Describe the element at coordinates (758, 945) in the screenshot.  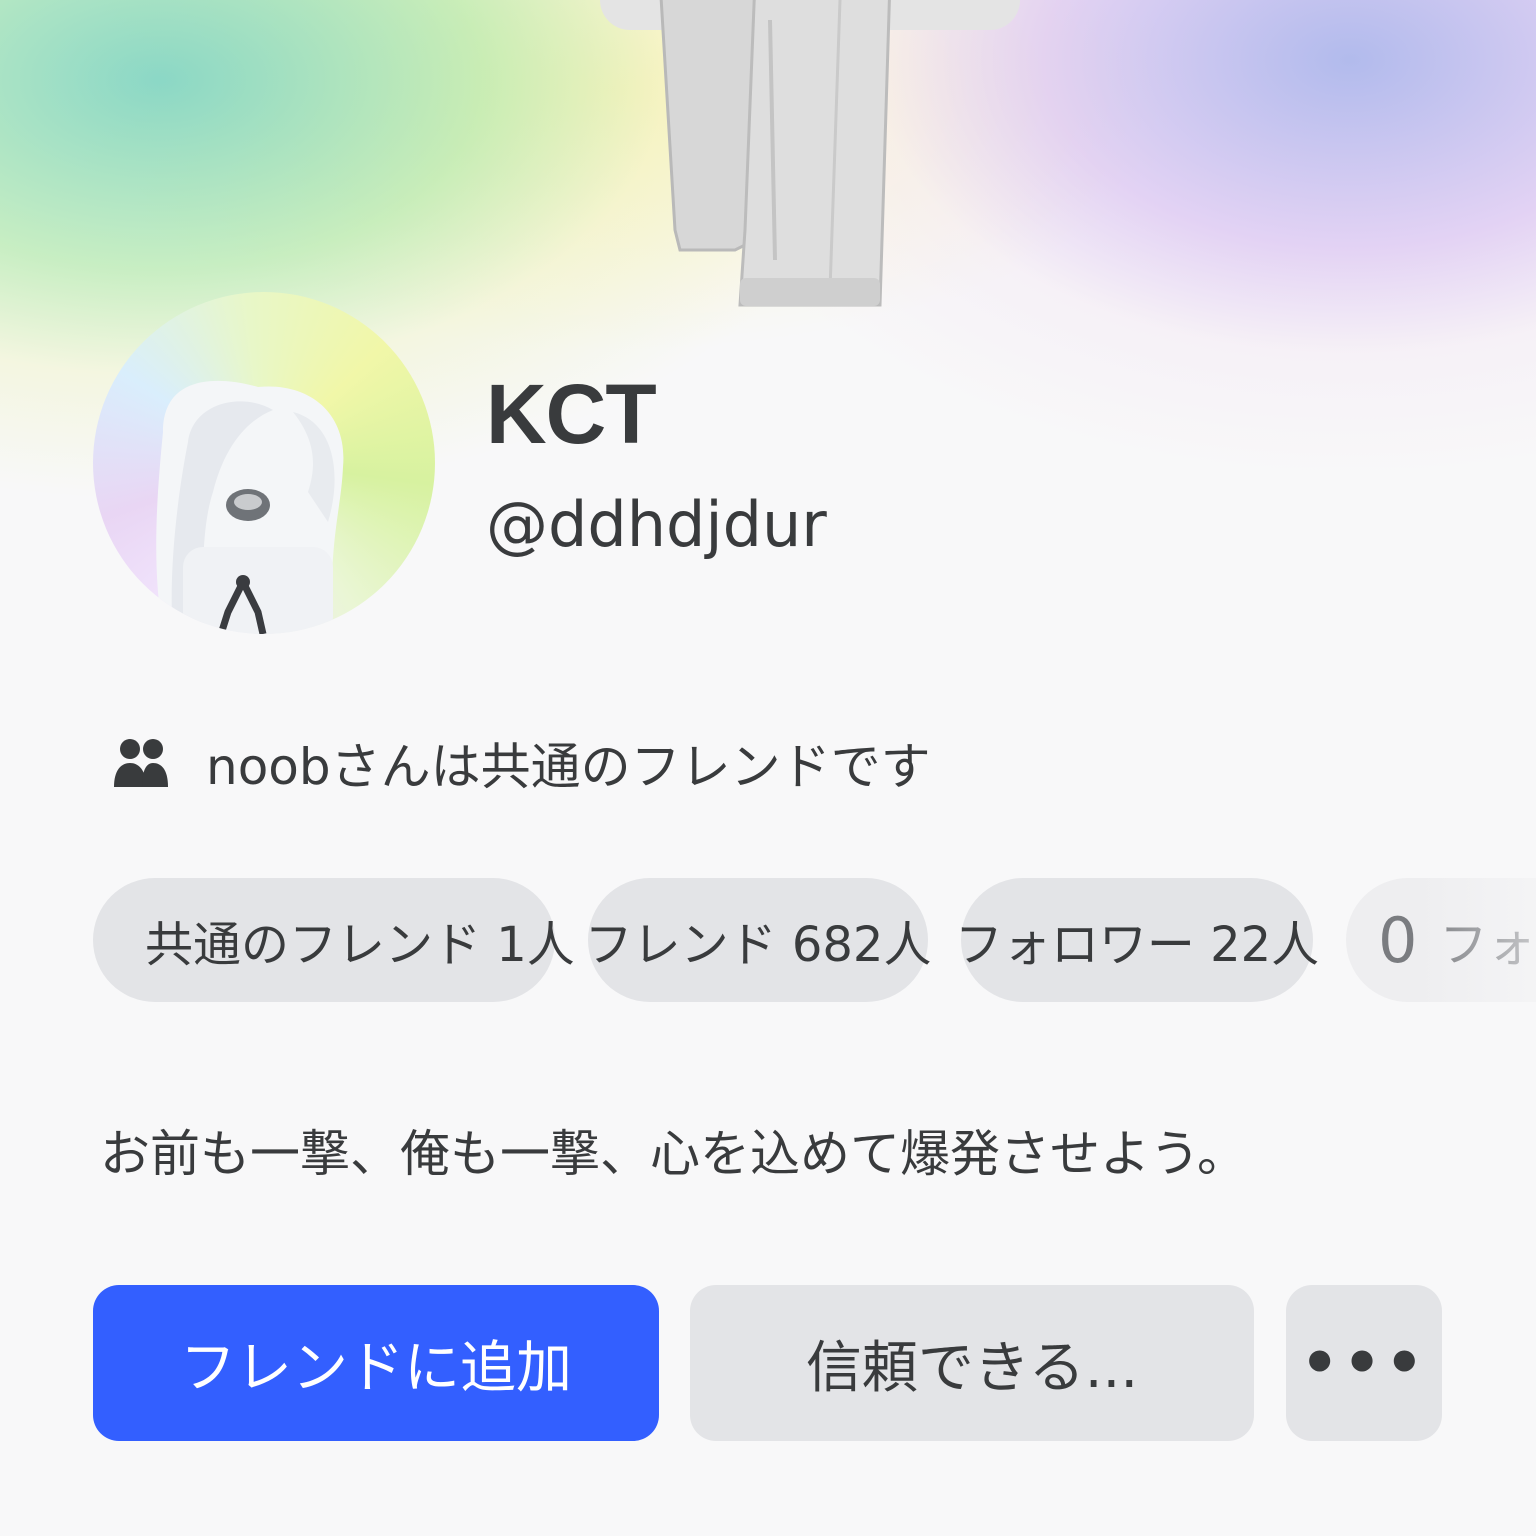
I see `friends-count-label: フレンド 682人` at that location.